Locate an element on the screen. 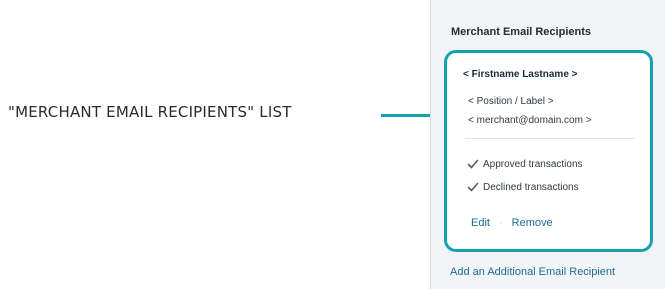  recipient-position: < Position / Label > is located at coordinates (511, 101).